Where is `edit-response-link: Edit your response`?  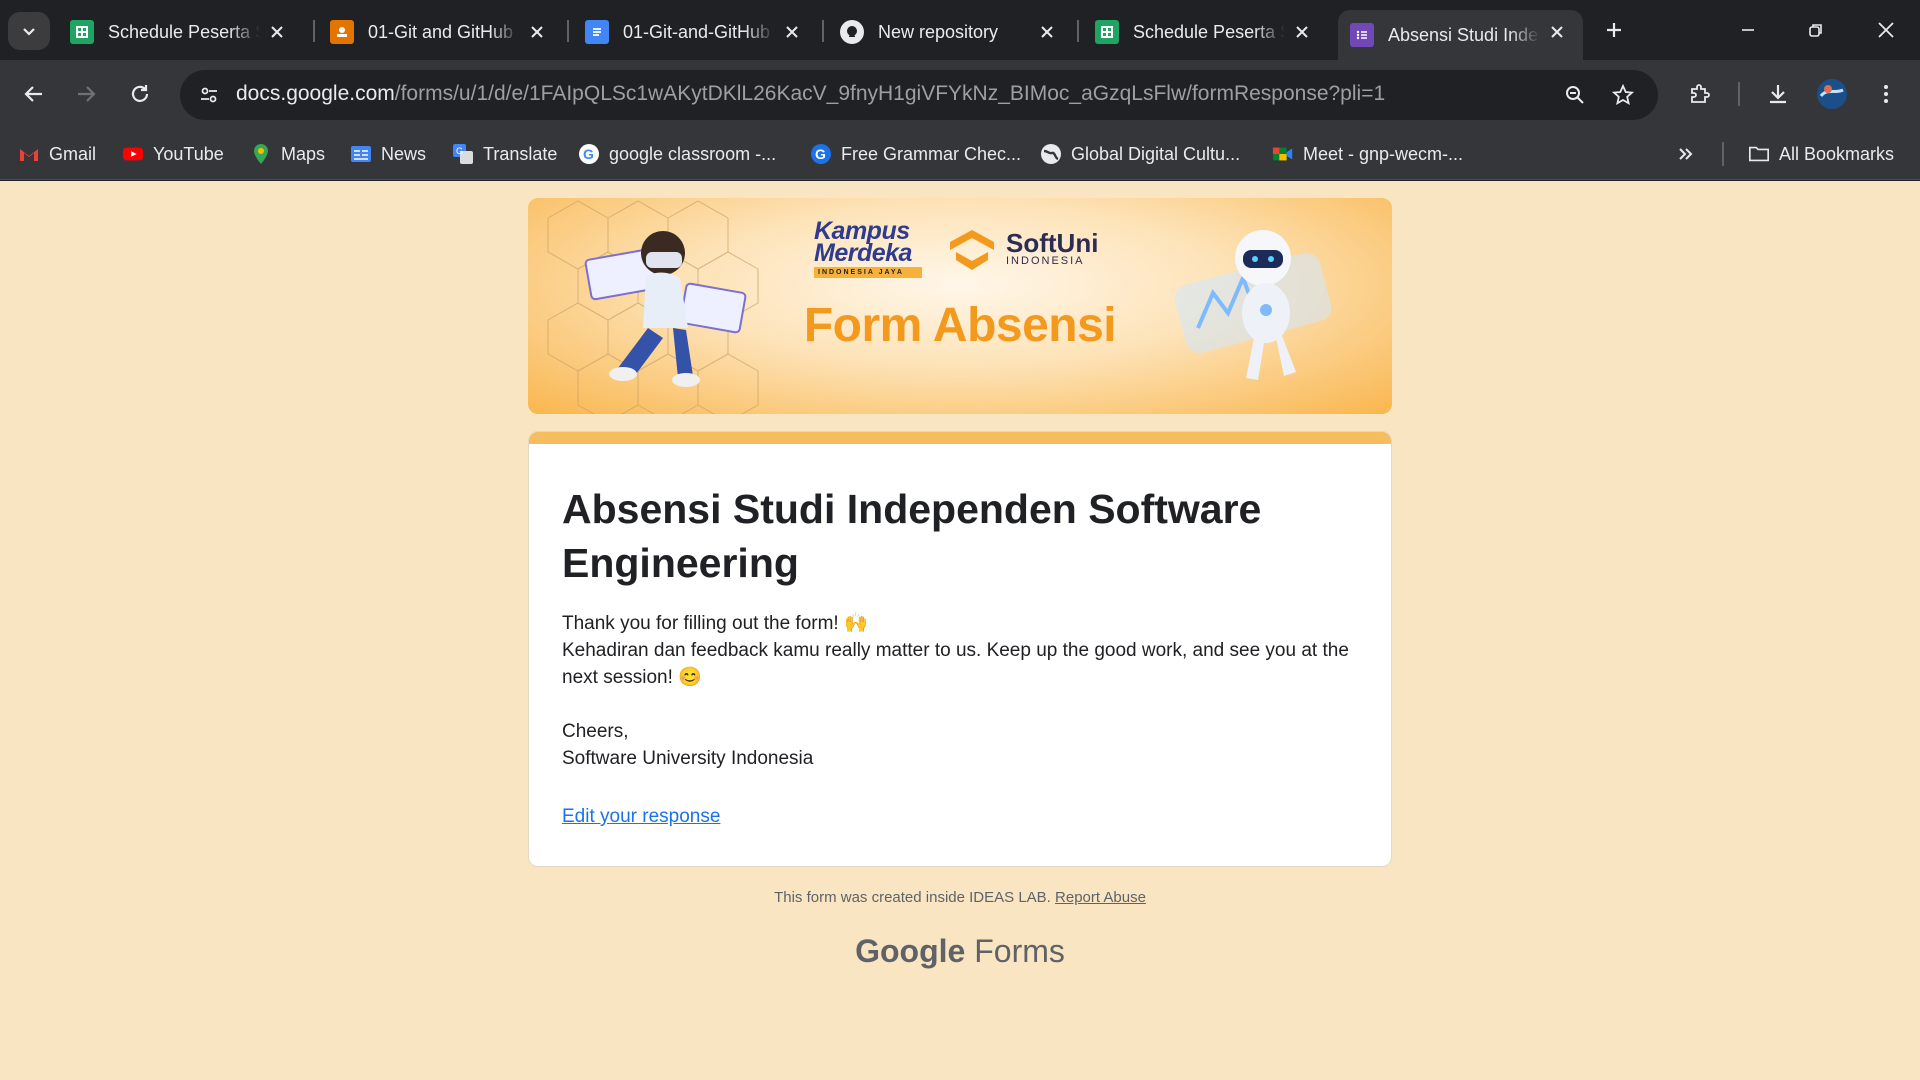 edit-response-link: Edit your response is located at coordinates (641, 817).